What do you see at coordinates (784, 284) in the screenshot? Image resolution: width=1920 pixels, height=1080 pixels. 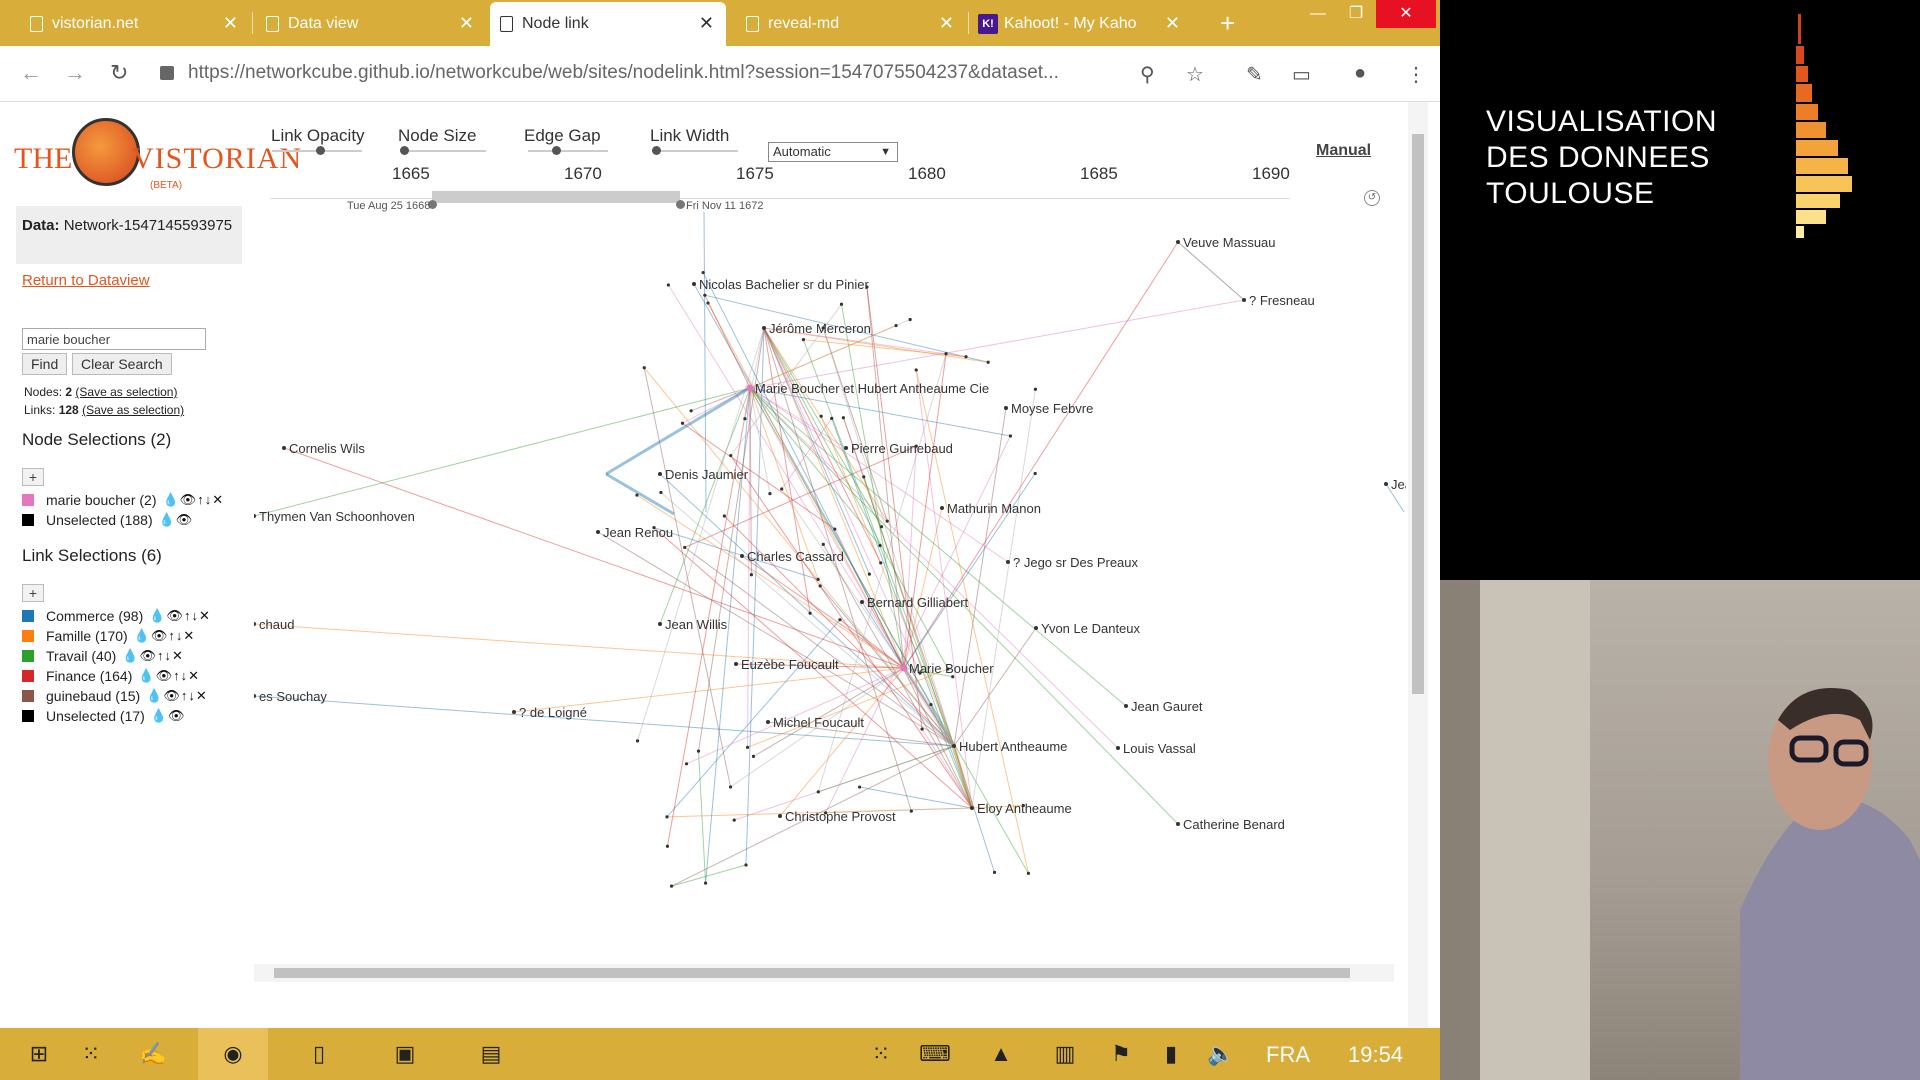 I see `node-label: Nicolas Bachelier sr du Pinier` at bounding box center [784, 284].